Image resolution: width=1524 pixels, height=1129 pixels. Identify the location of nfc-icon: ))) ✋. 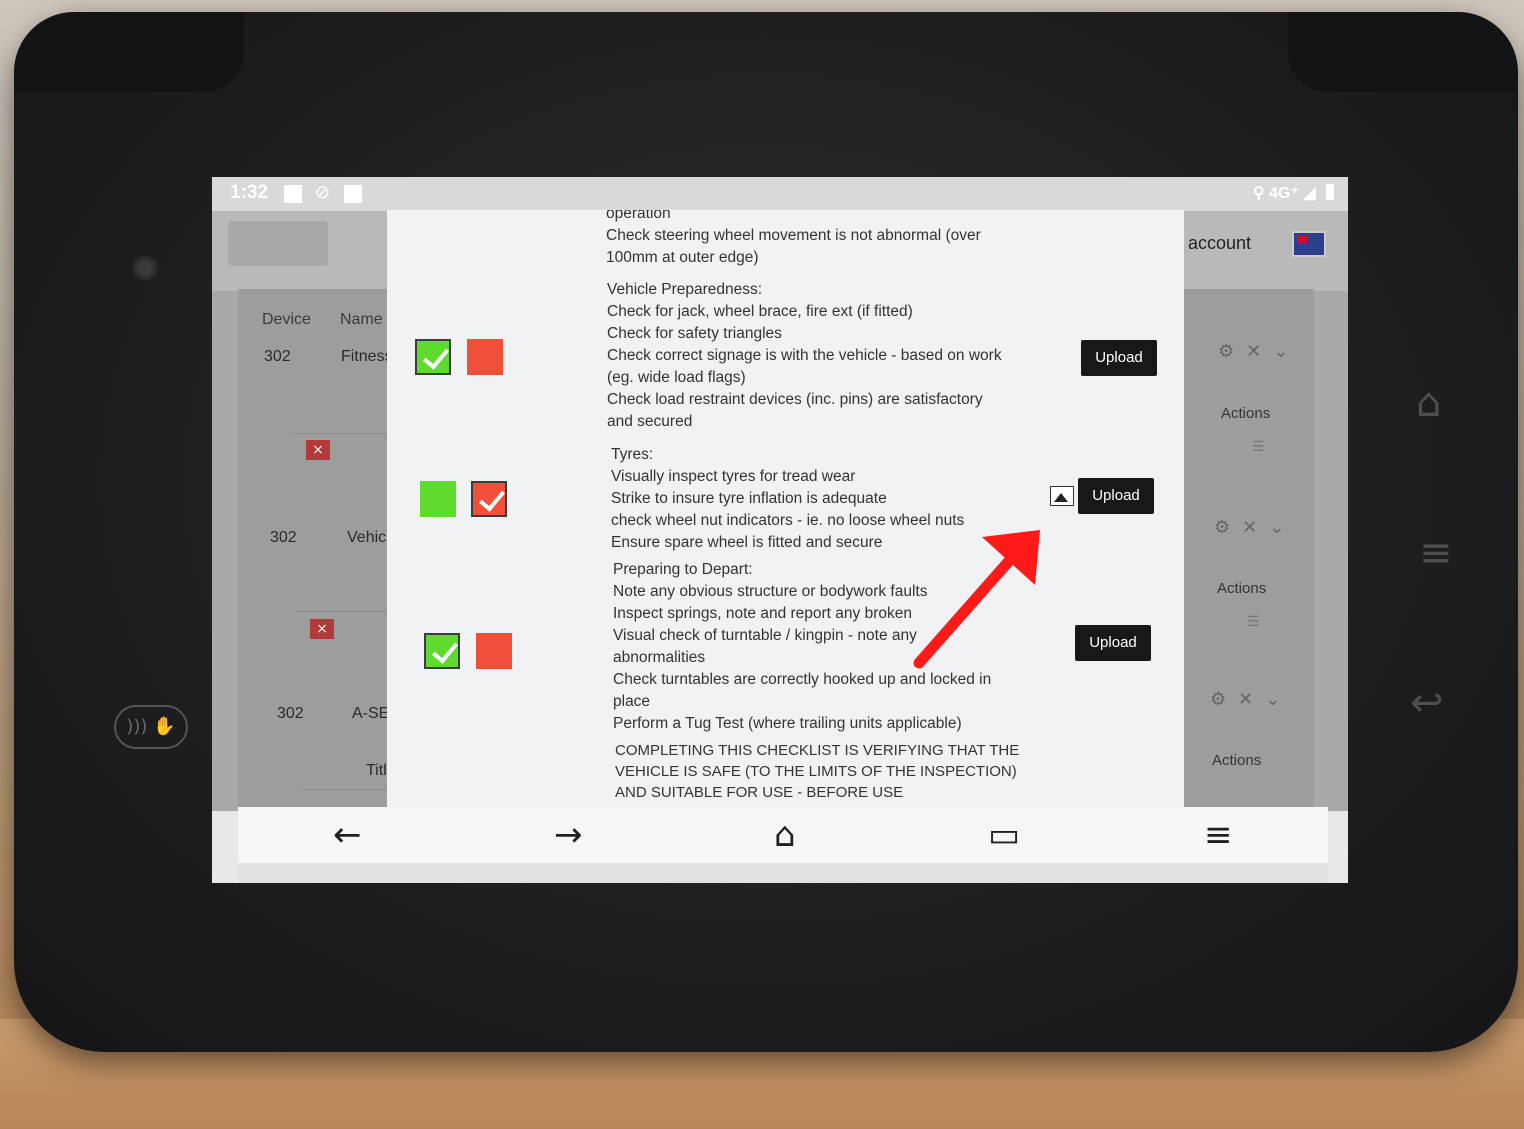
(151, 727).